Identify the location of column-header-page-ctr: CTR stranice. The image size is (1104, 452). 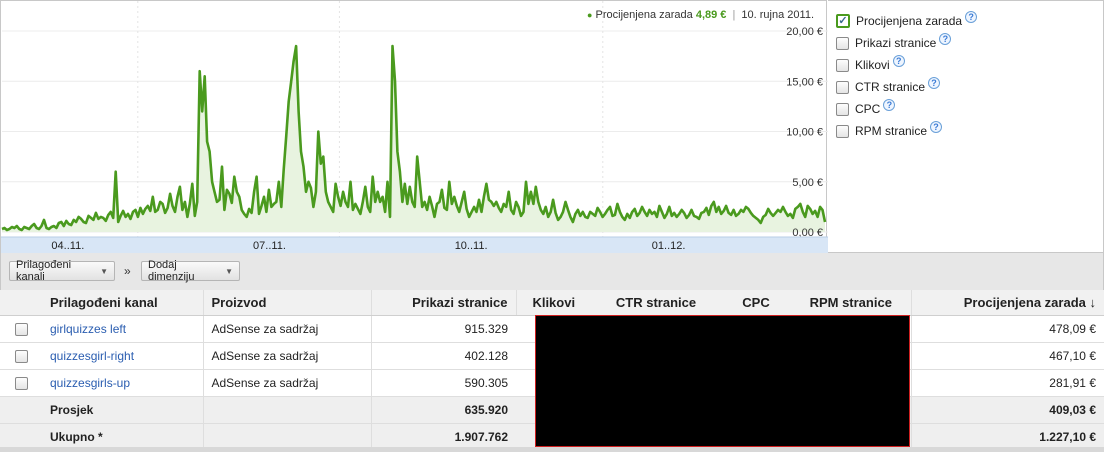
(656, 303).